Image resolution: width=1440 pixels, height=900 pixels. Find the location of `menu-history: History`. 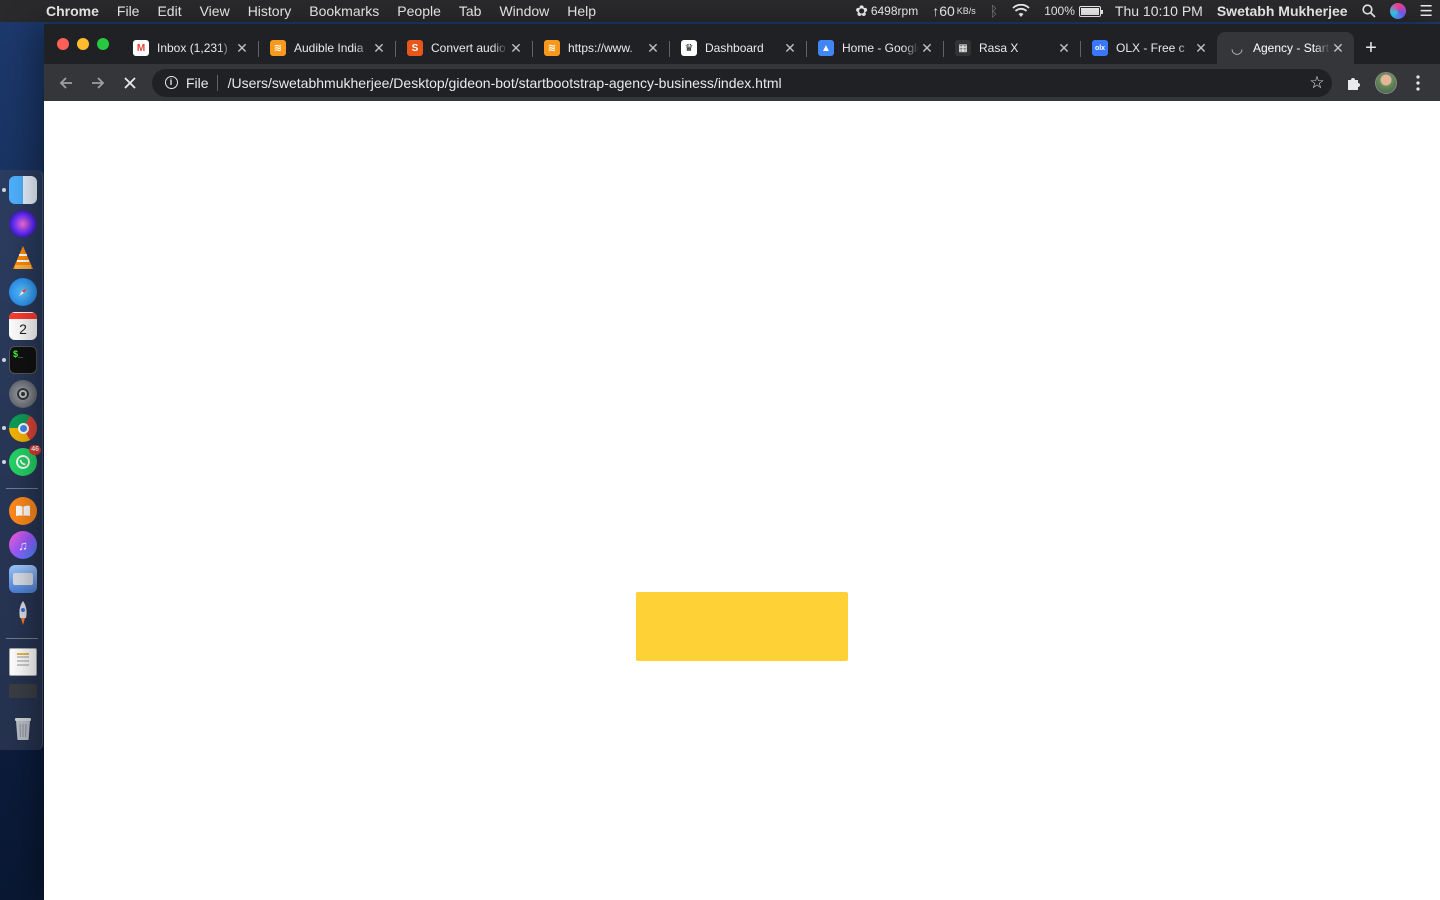

menu-history: History is located at coordinates (270, 11).